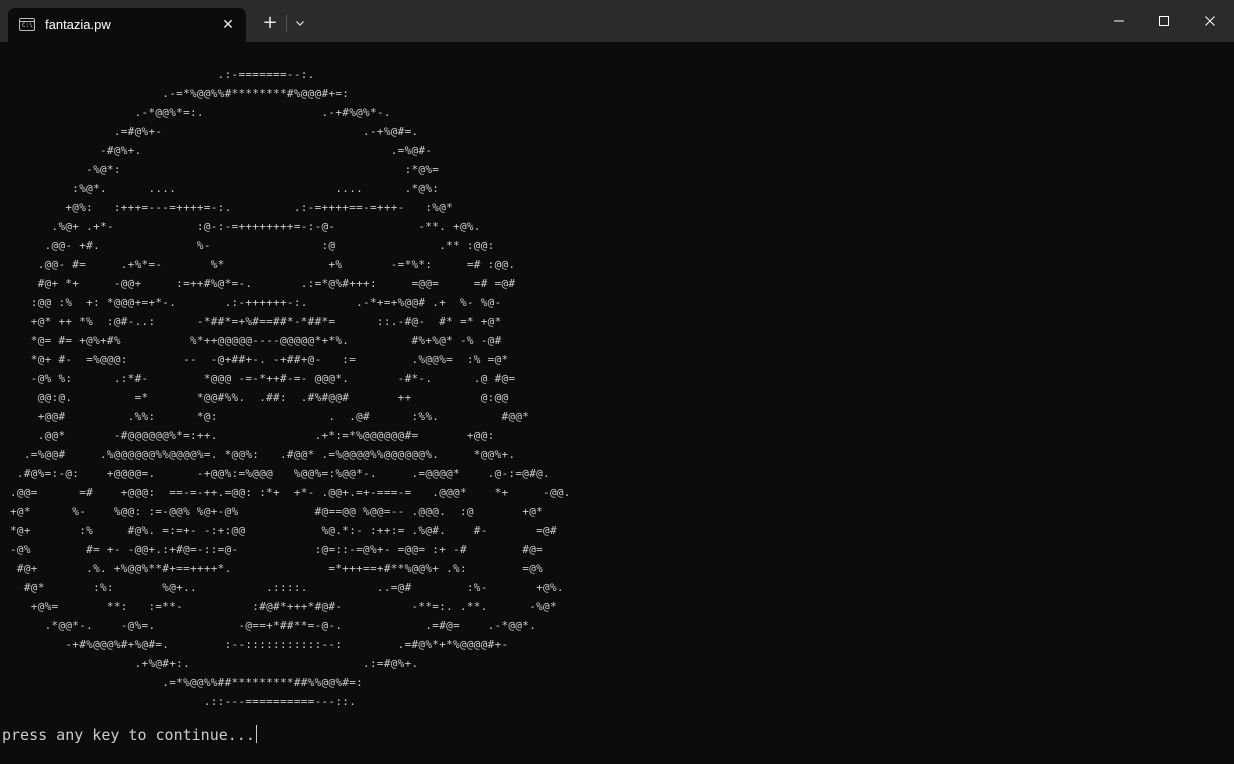 Image resolution: width=1234 pixels, height=764 pixels. I want to click on minimize-button, so click(1119, 21).